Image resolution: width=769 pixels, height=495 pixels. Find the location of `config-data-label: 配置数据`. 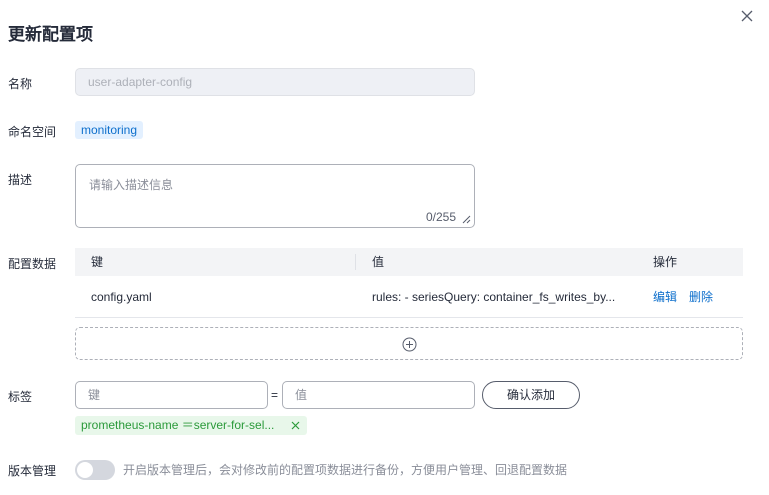

config-data-label: 配置数据 is located at coordinates (32, 264).